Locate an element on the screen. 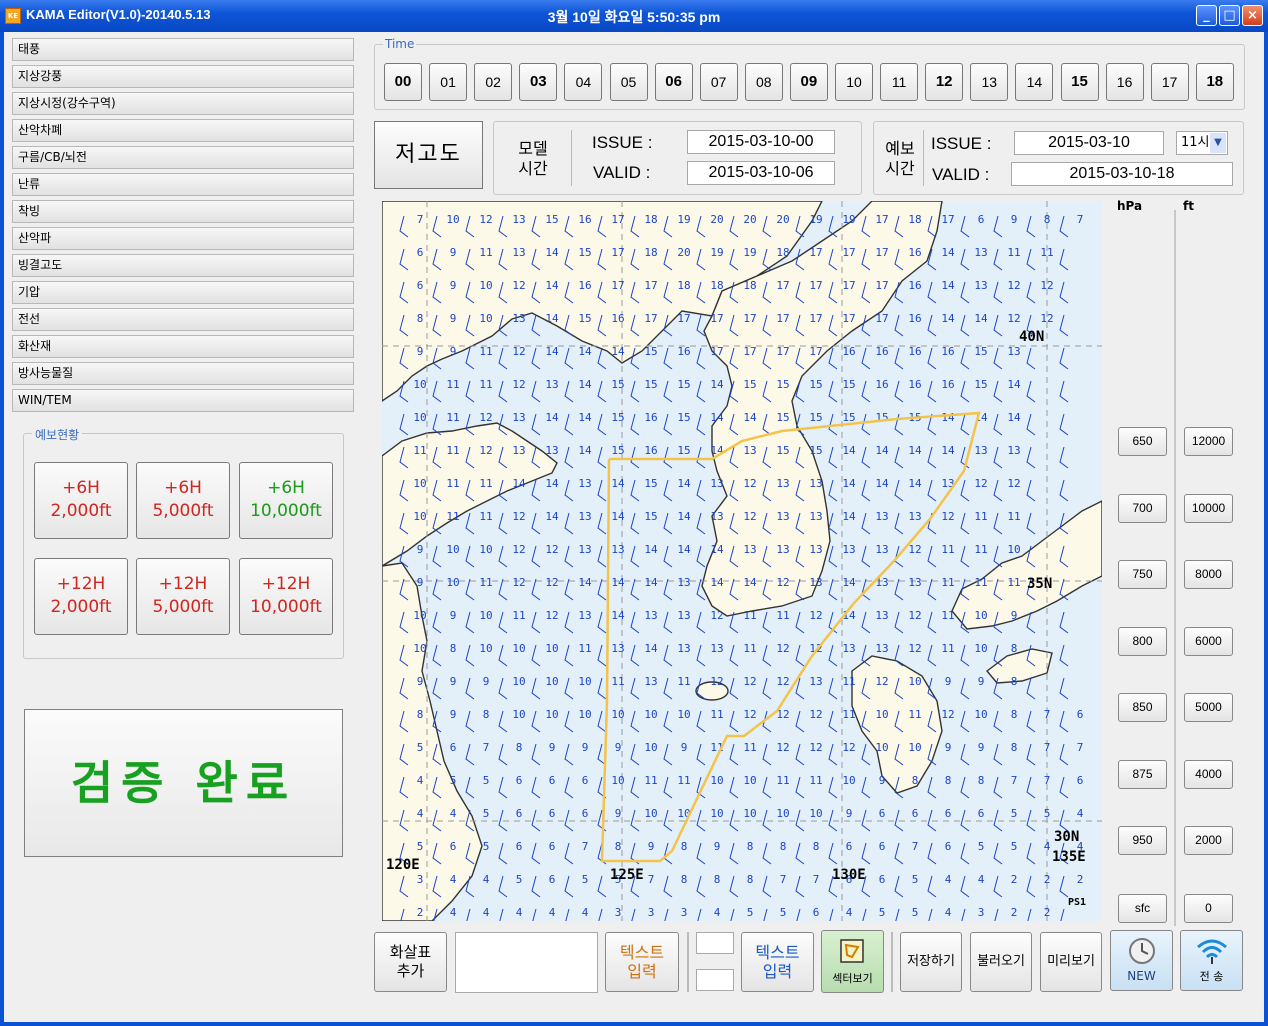  forecast-valid-field: 2015-03-10-18 is located at coordinates (1122, 174).